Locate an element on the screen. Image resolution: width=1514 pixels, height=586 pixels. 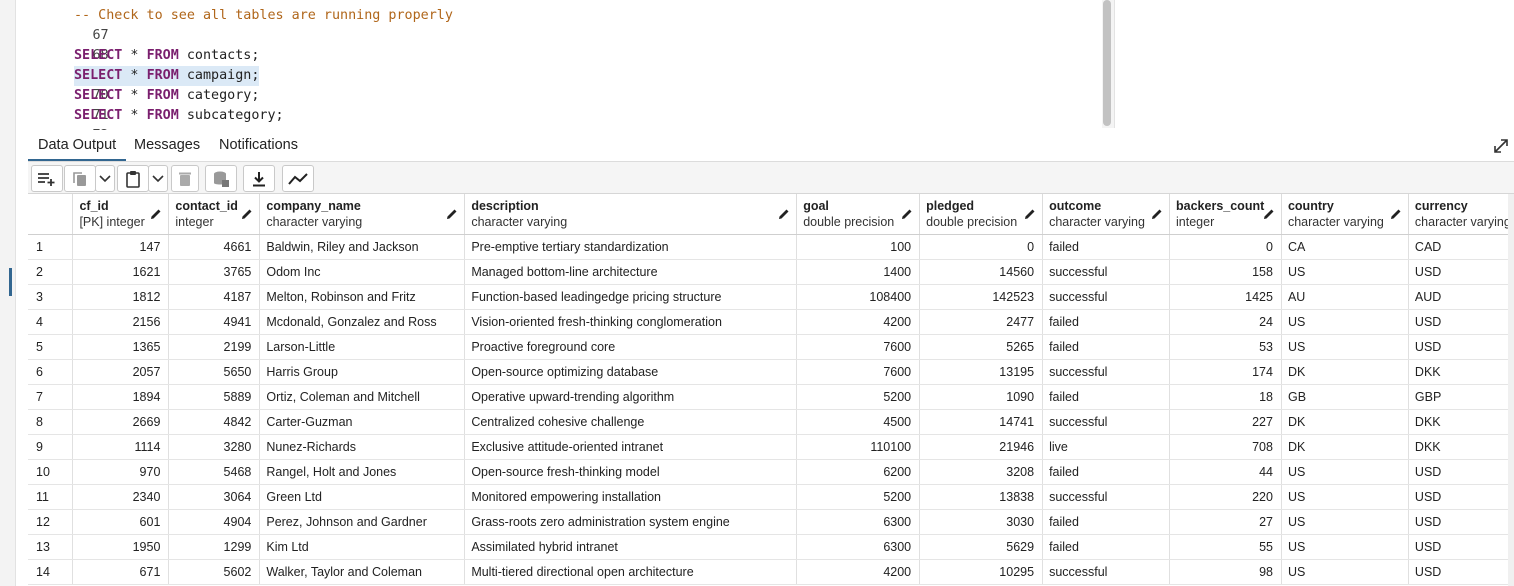
cell-country: CA is located at coordinates (1345, 247).